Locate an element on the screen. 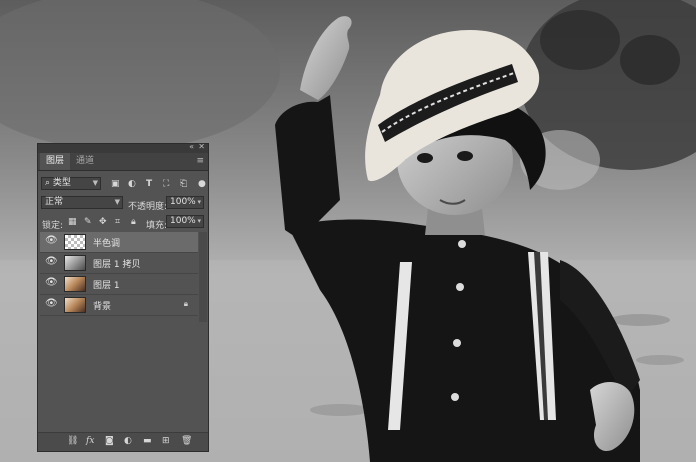  layers-list: 👁︎ 半色调 👁︎ 图层 1 拷贝 👁︎ 图层 1 👁︎ 背景 🔒︎ is located at coordinates (118, 277).